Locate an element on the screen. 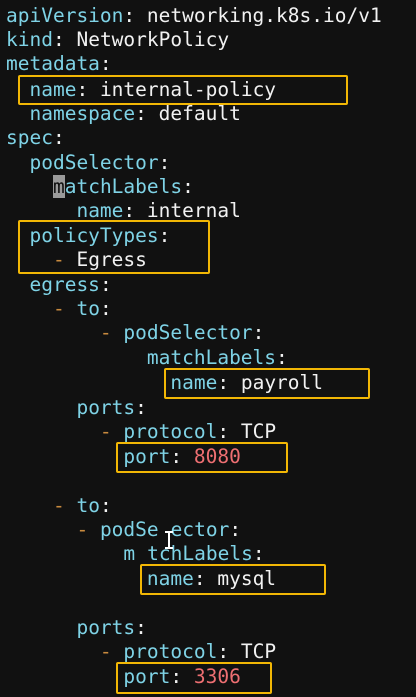 This screenshot has height=697, width=416. line-to-2: - to: is located at coordinates (59, 506).